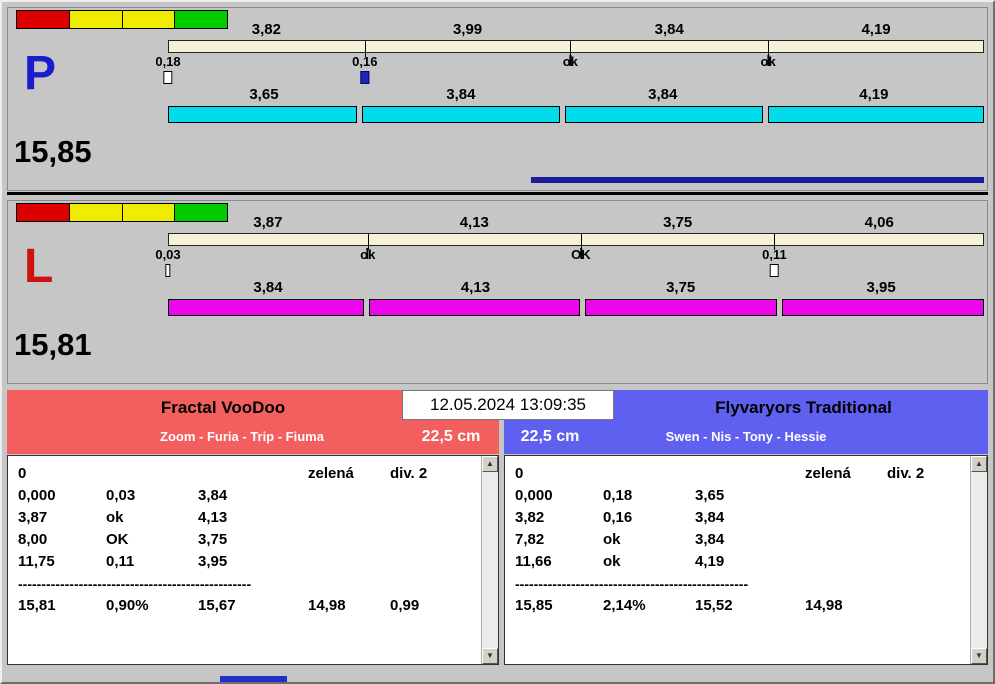 This screenshot has width=995, height=684. Describe the element at coordinates (497, 193) in the screenshot. I see `lane-divider` at that location.